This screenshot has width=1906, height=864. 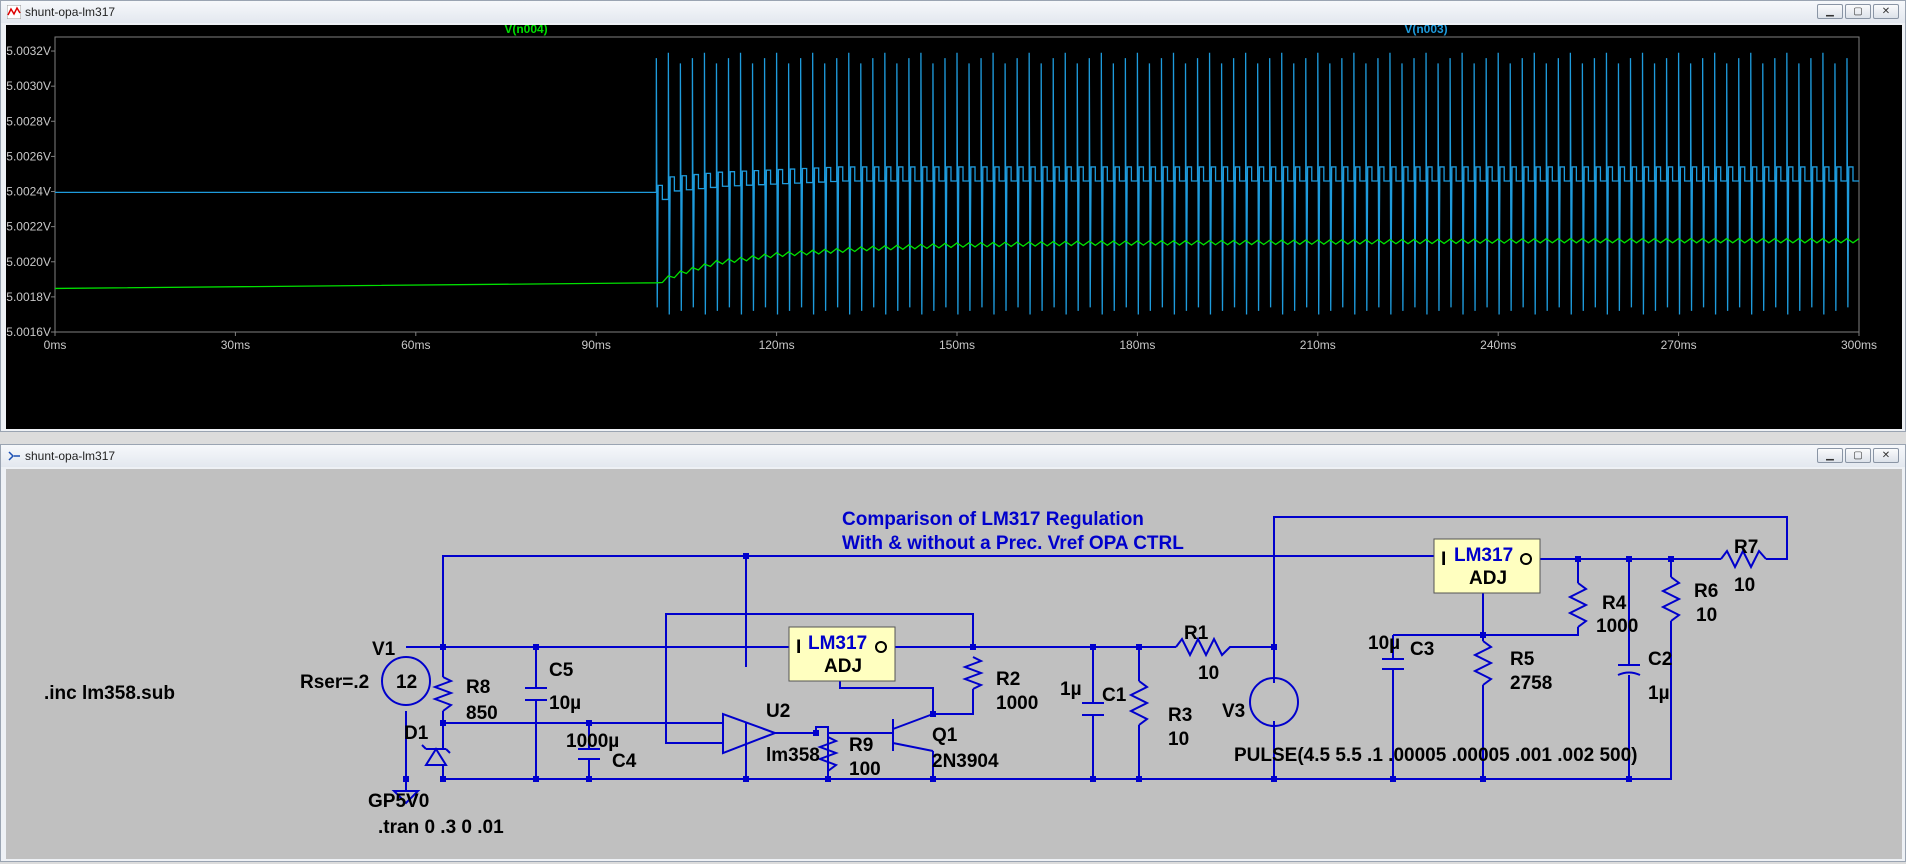 I want to click on y-tick-label: 5.0032V, so click(x=28, y=51).